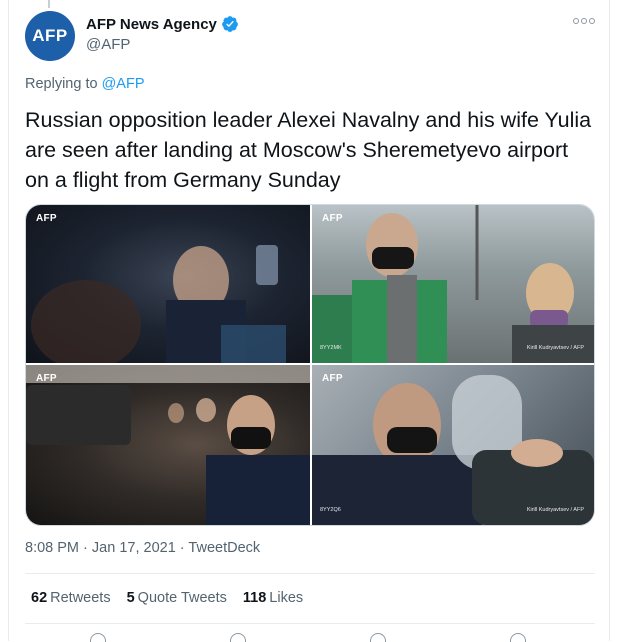  I want to click on verified-badge-icon, so click(230, 24).